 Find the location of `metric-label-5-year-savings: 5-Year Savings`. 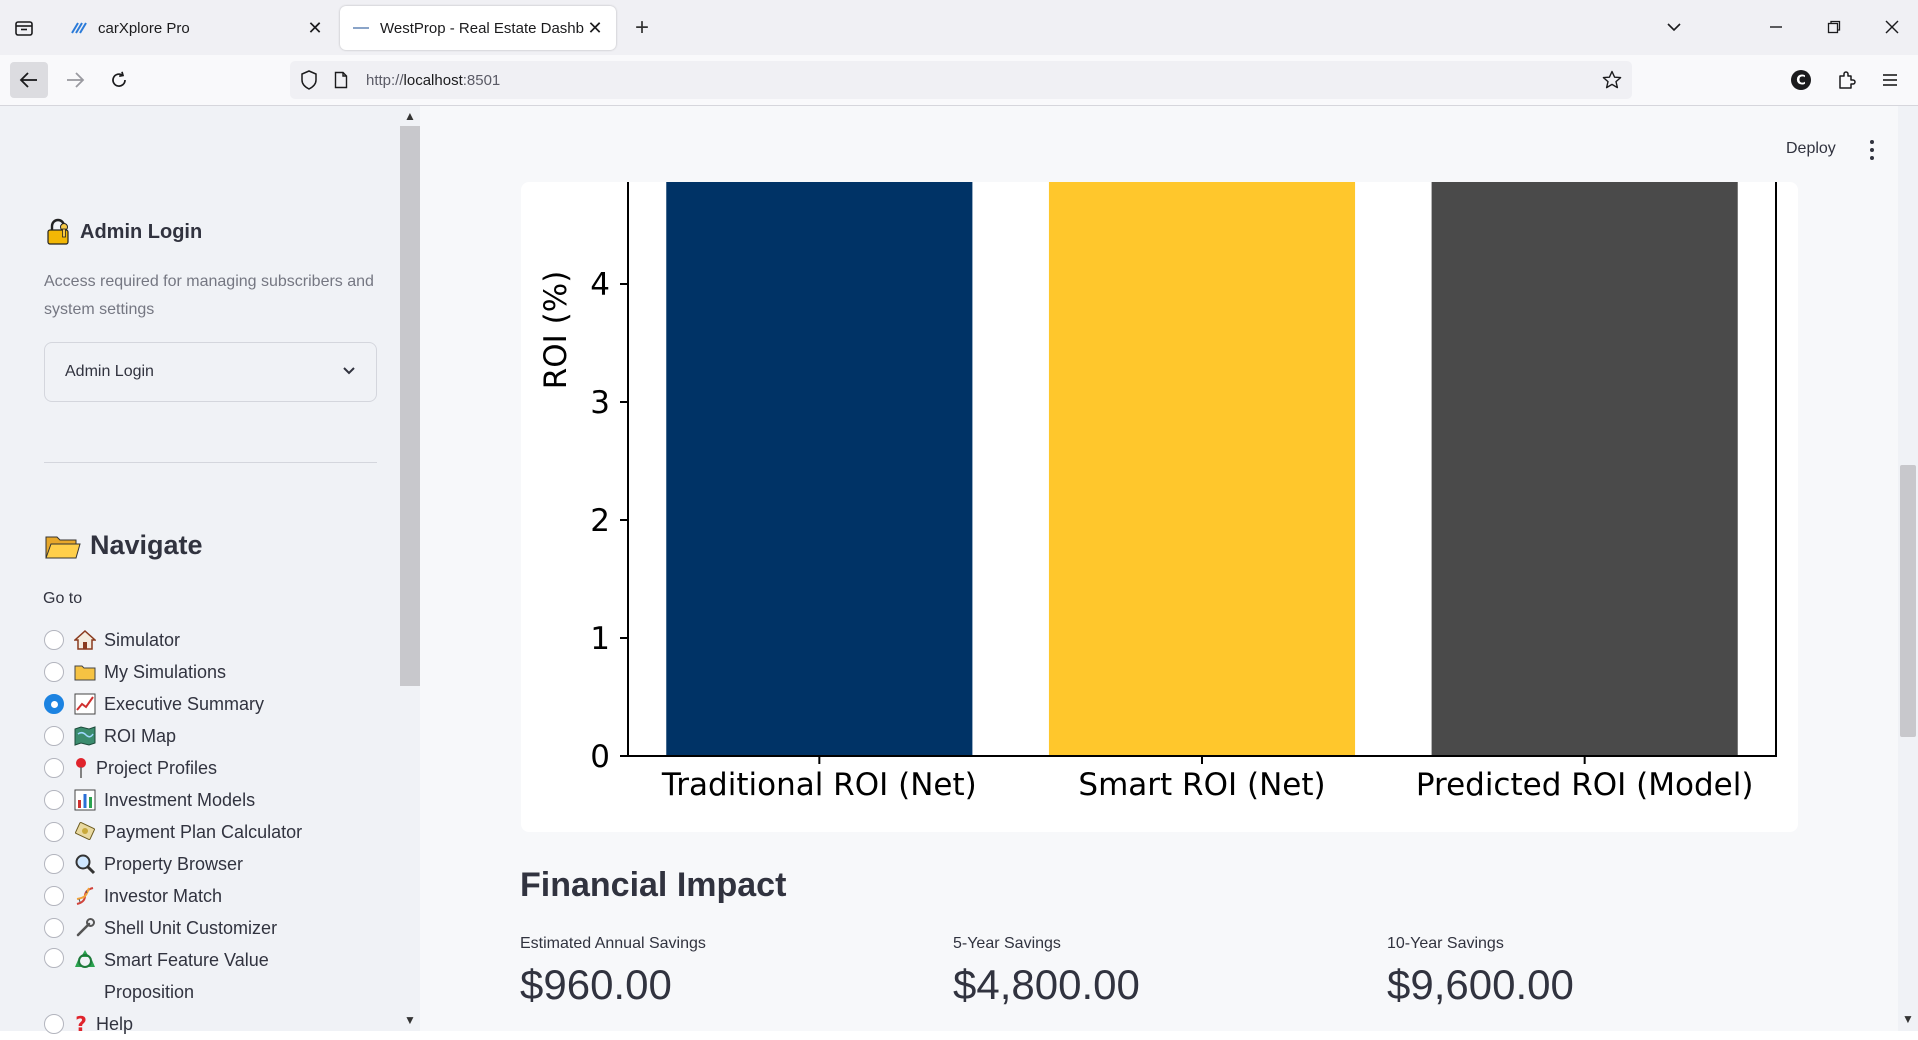

metric-label-5-year-savings: 5-Year Savings is located at coordinates (1007, 943).